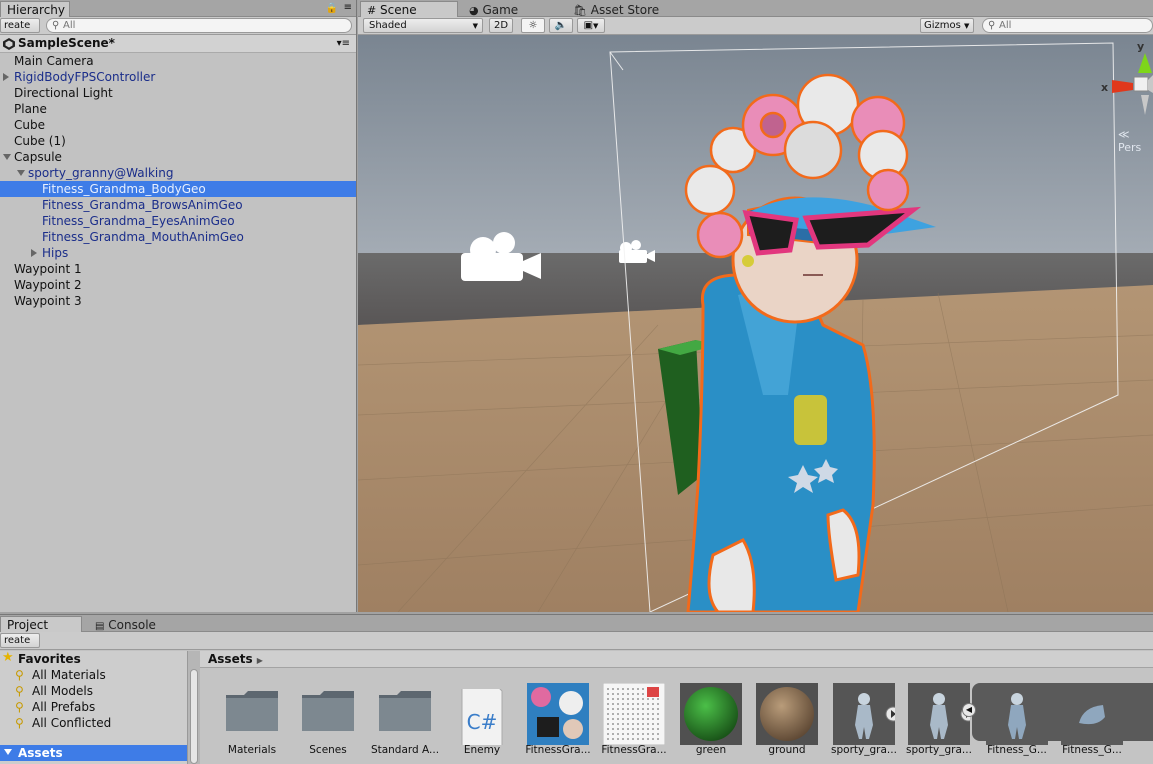  I want to click on hierarchy-item: Capsule, so click(178, 157).